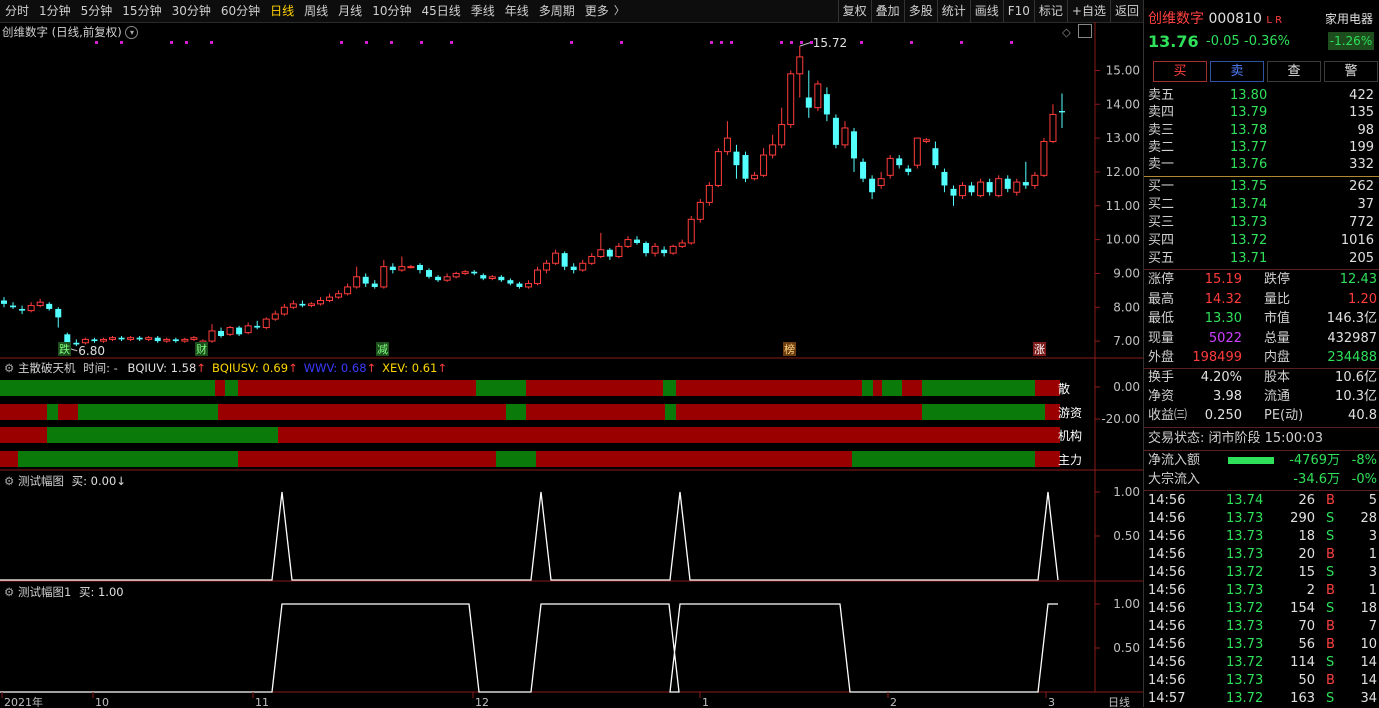 The image size is (1379, 708). I want to click on chevron-down-icon: ▾, so click(132, 32).